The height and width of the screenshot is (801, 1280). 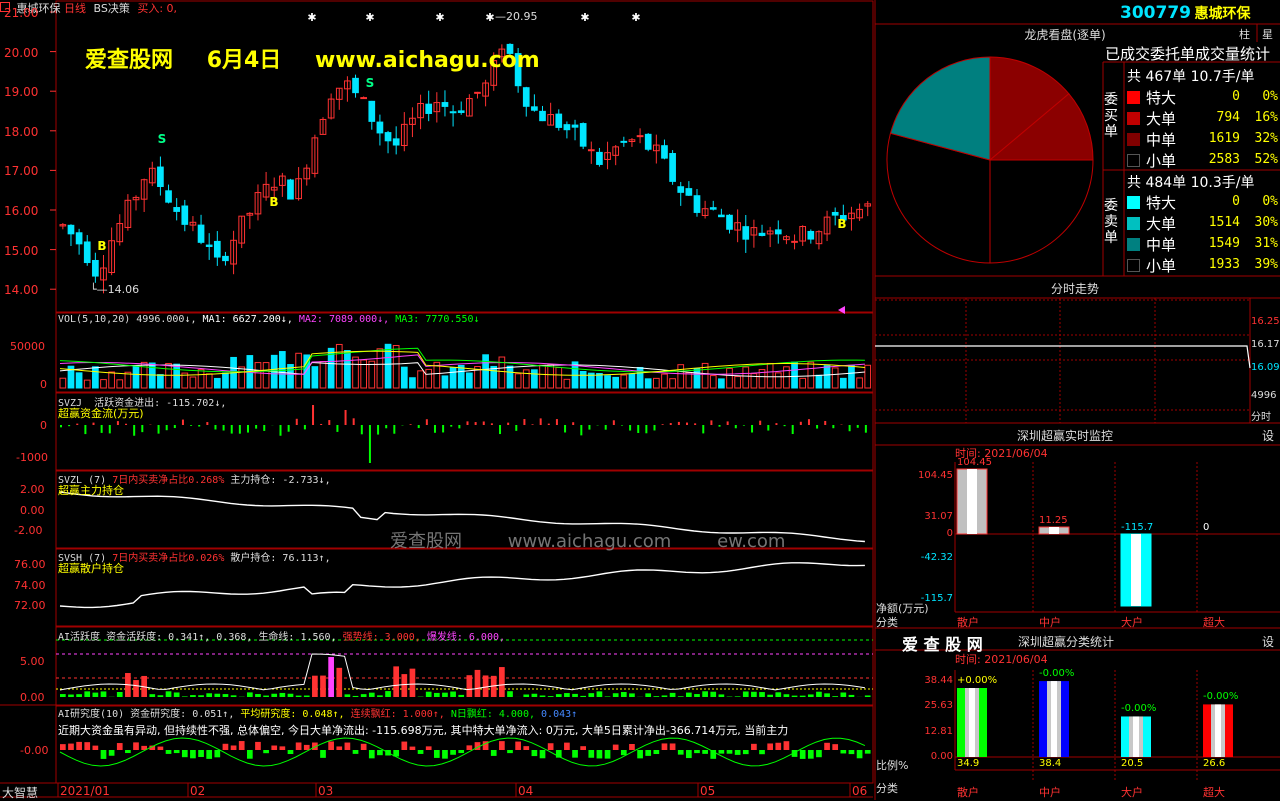 I want to click on vol-ma1: MA1: 6627.200↓,, so click(x=248, y=319).